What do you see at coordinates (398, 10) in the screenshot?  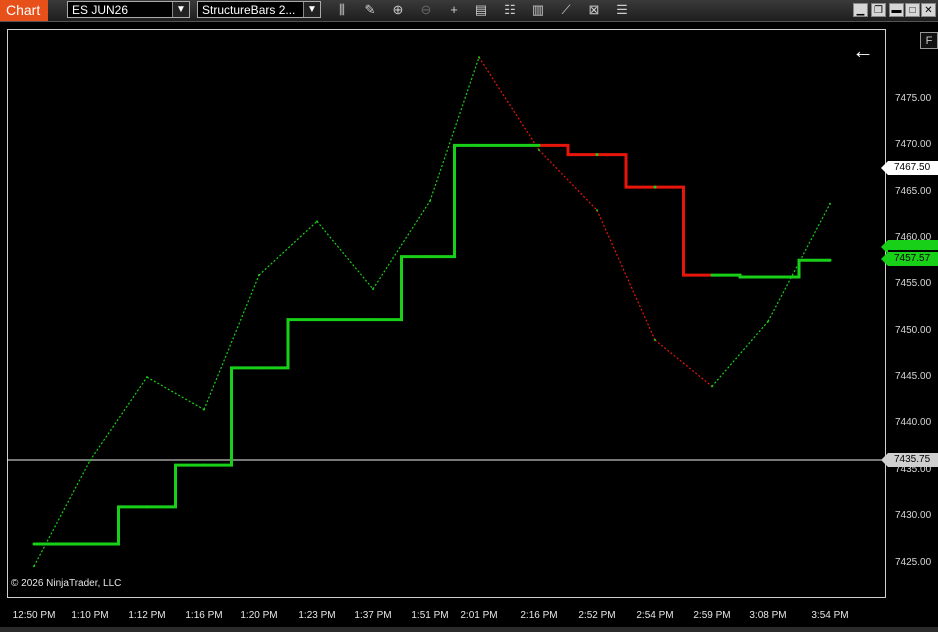 I see `zoom-in-icon: ⊕` at bounding box center [398, 10].